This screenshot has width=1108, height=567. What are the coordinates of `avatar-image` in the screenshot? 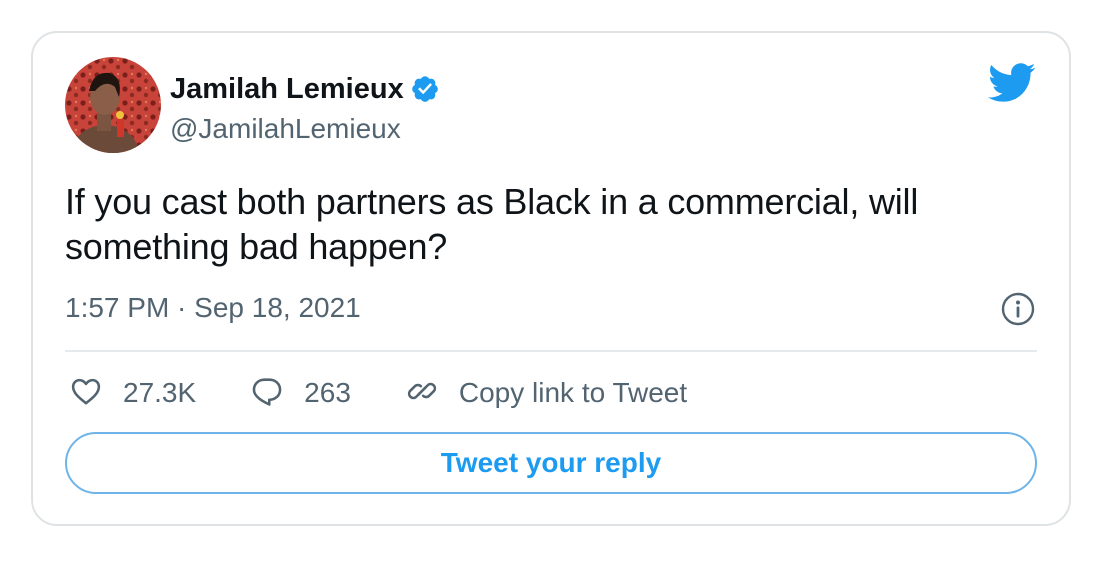 It's located at (113, 105).